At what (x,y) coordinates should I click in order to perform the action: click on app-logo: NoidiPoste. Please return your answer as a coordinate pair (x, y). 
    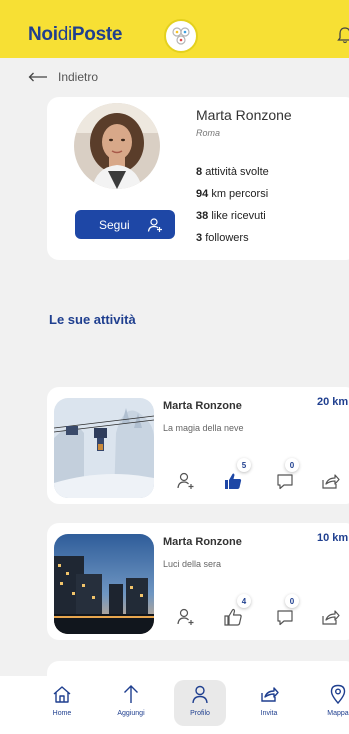
    Looking at the image, I should click on (75, 35).